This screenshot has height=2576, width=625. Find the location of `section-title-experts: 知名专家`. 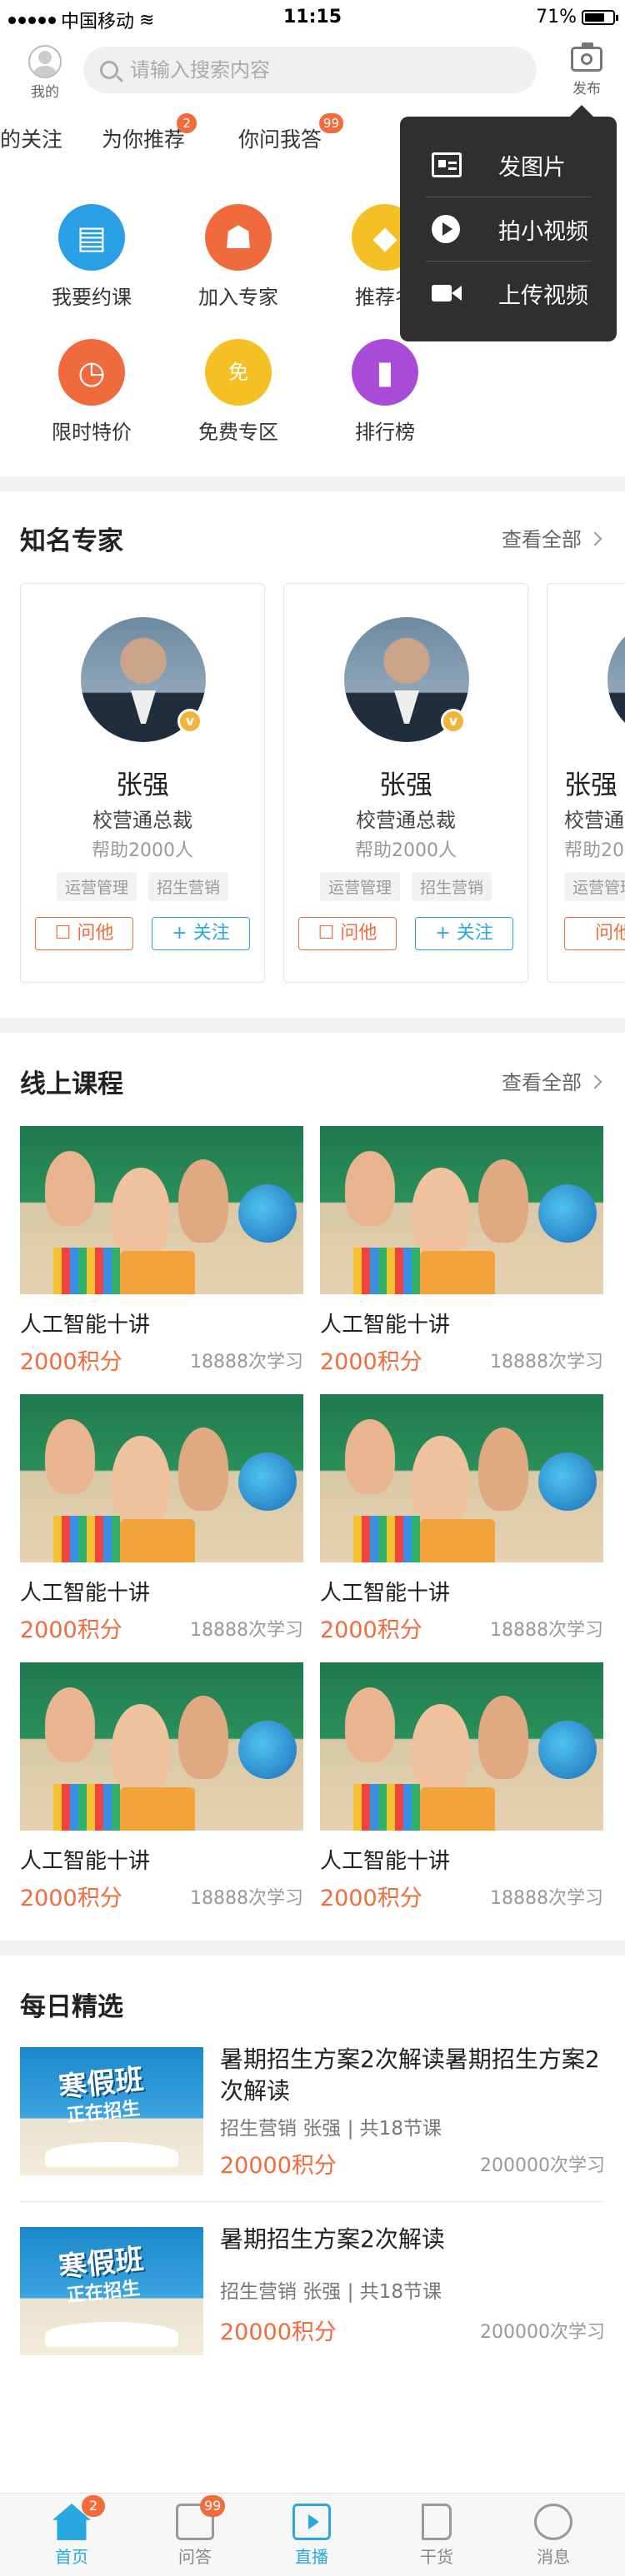

section-title-experts: 知名专家 is located at coordinates (71, 541).